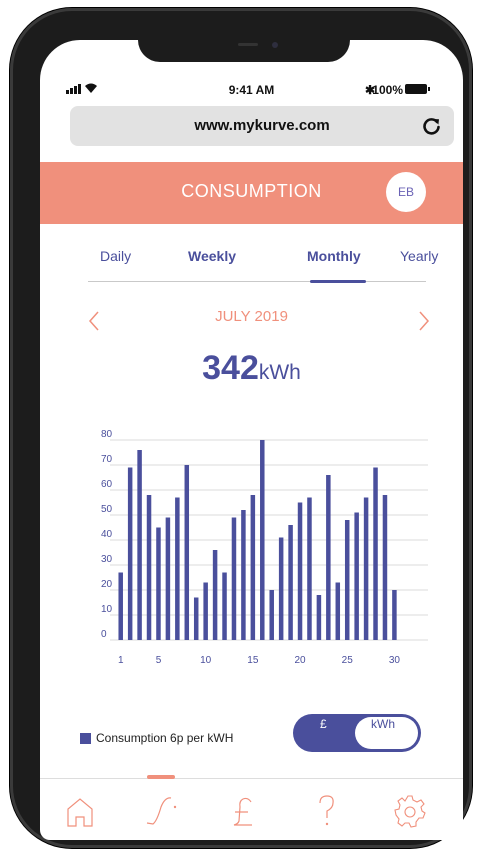 This screenshot has width=479, height=855. I want to click on total-unit: kWh, so click(279, 372).